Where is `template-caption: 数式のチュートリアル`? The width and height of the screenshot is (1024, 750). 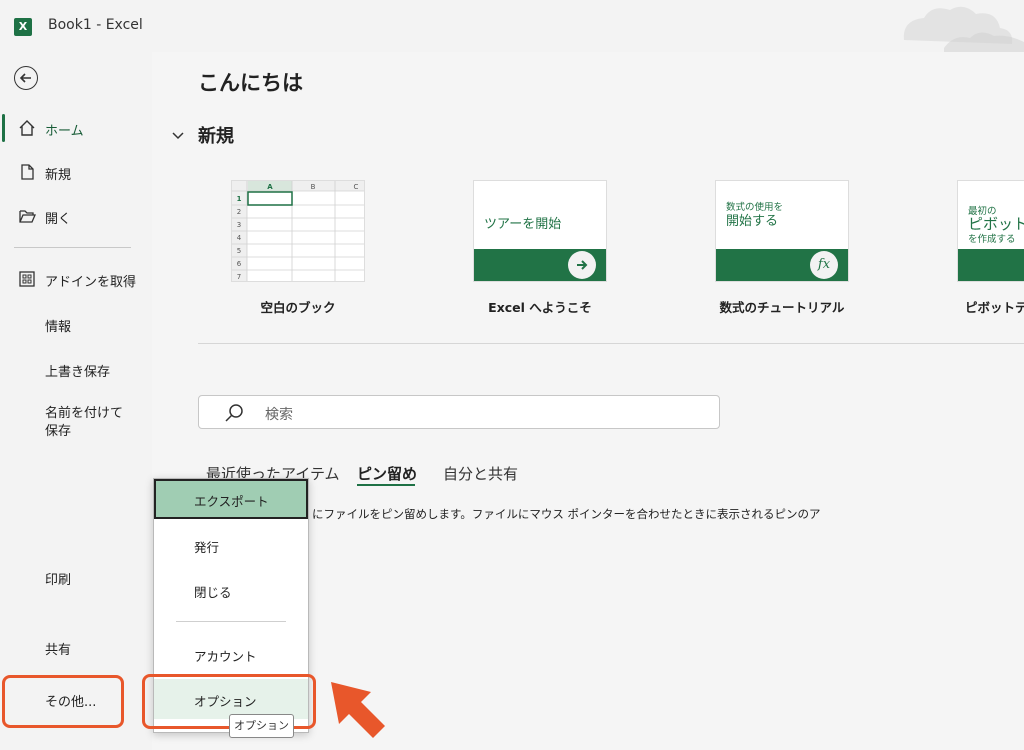
template-caption: 数式のチュートリアル is located at coordinates (782, 307).